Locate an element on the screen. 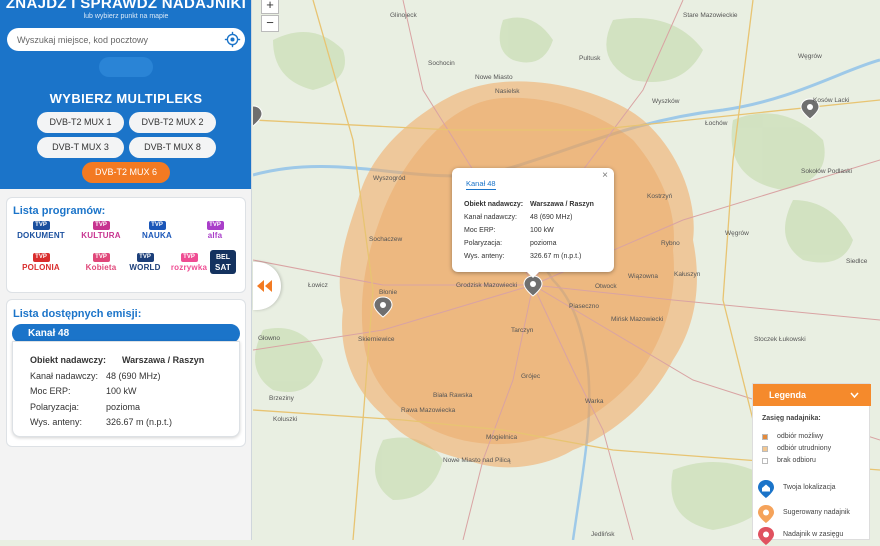 The height and width of the screenshot is (546, 880). map-place-label: Siedlce is located at coordinates (857, 261).